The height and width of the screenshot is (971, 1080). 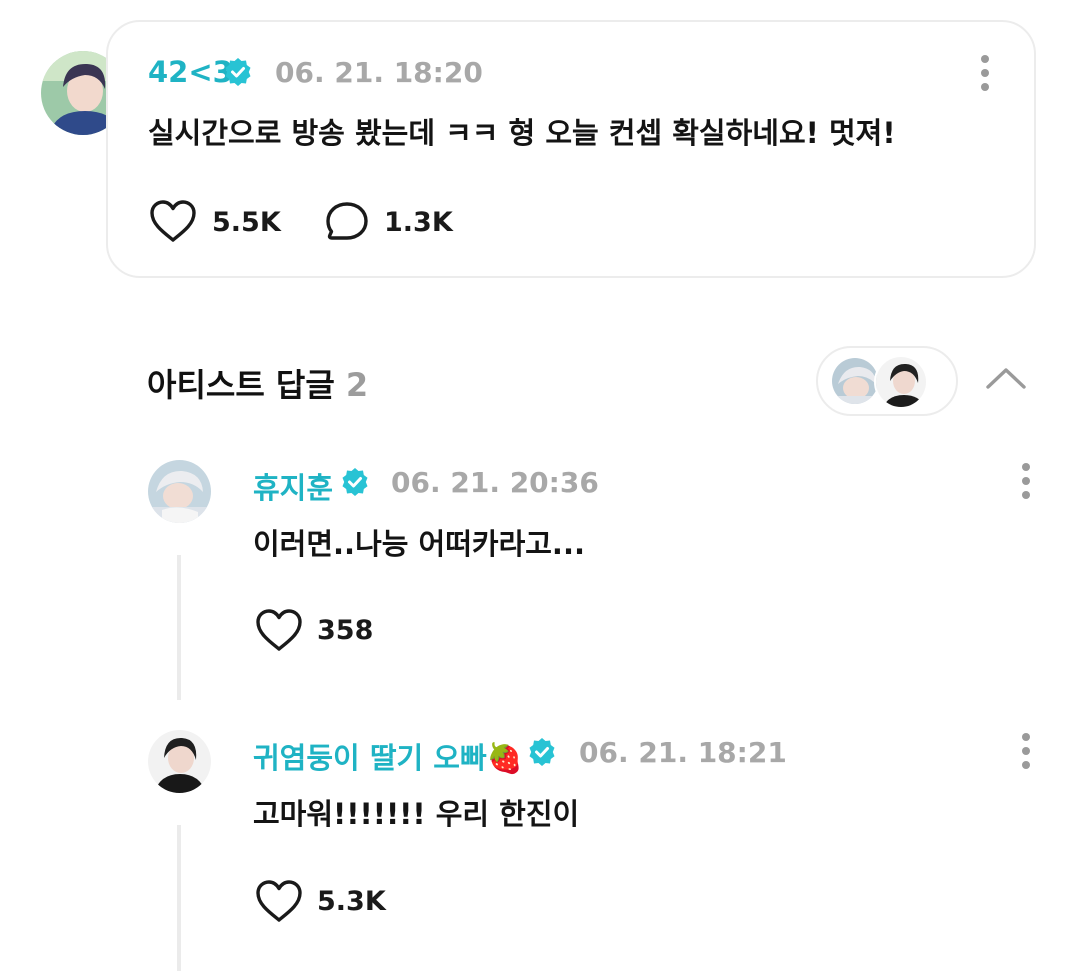 I want to click on artist-replies-header: 아티스트 답글 2, so click(x=257, y=383).